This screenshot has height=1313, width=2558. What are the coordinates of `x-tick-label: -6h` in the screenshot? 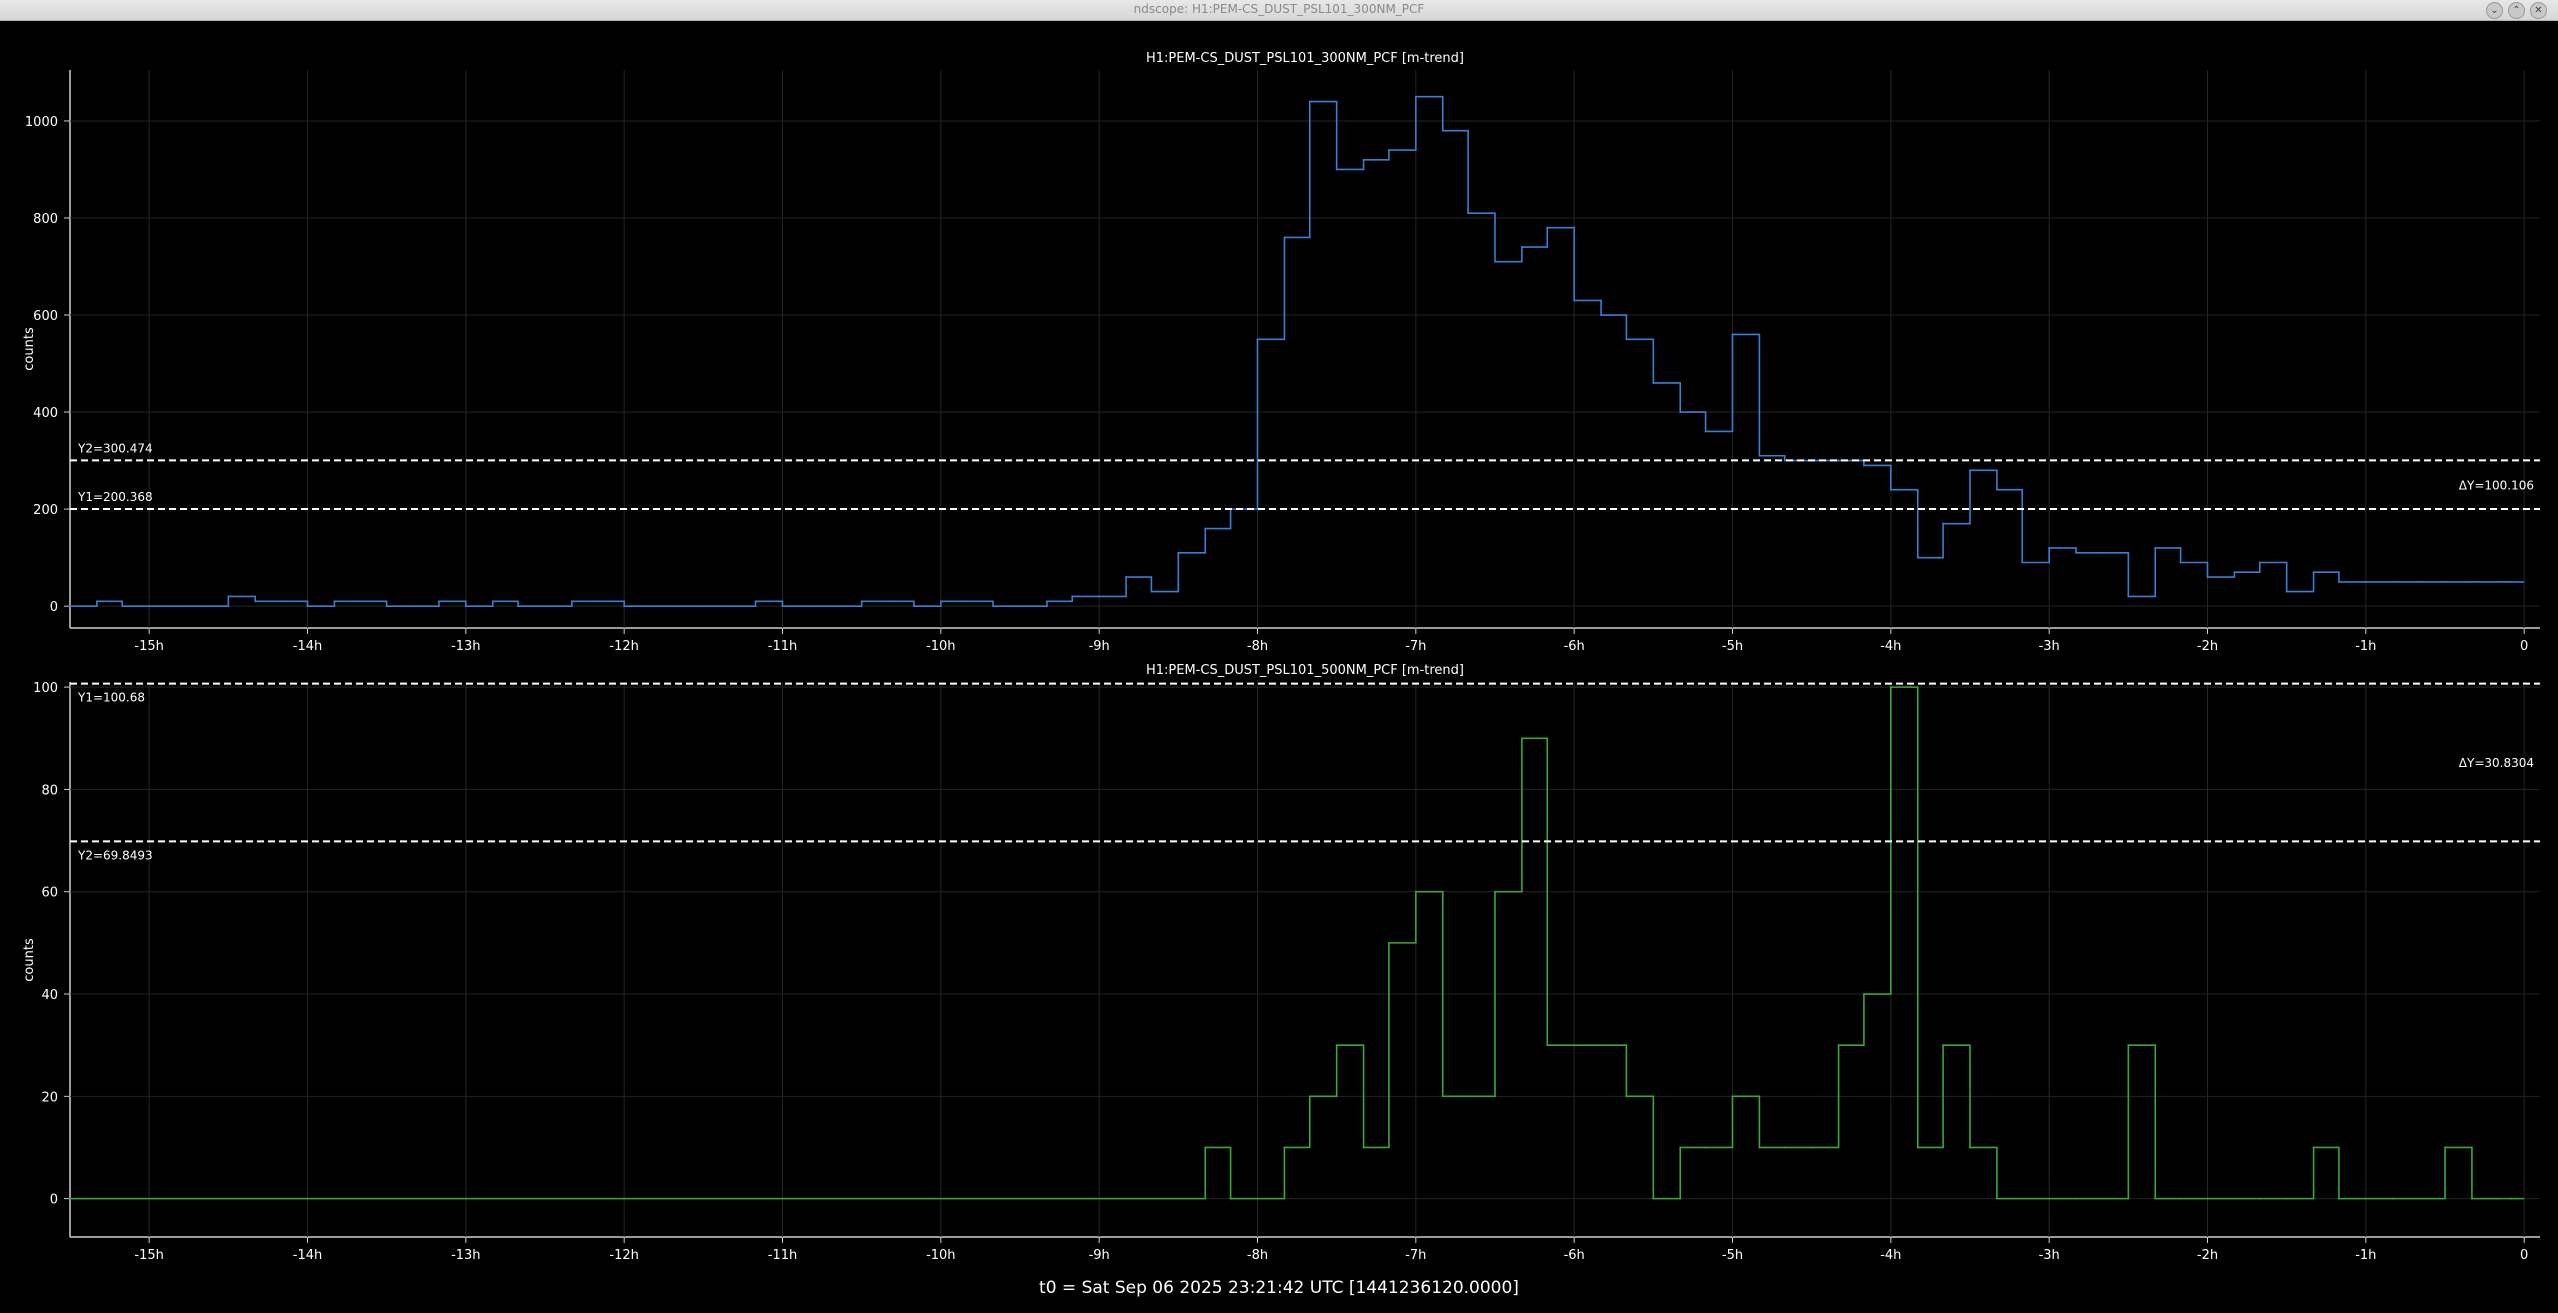 It's located at (1574, 646).